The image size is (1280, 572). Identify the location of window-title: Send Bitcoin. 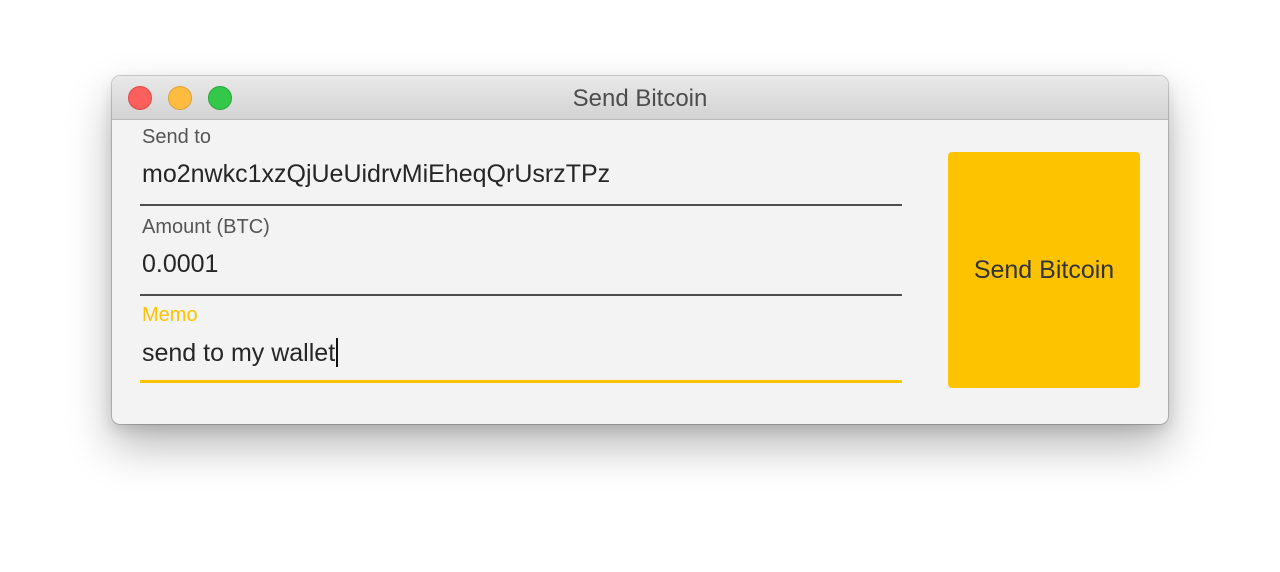
(640, 98).